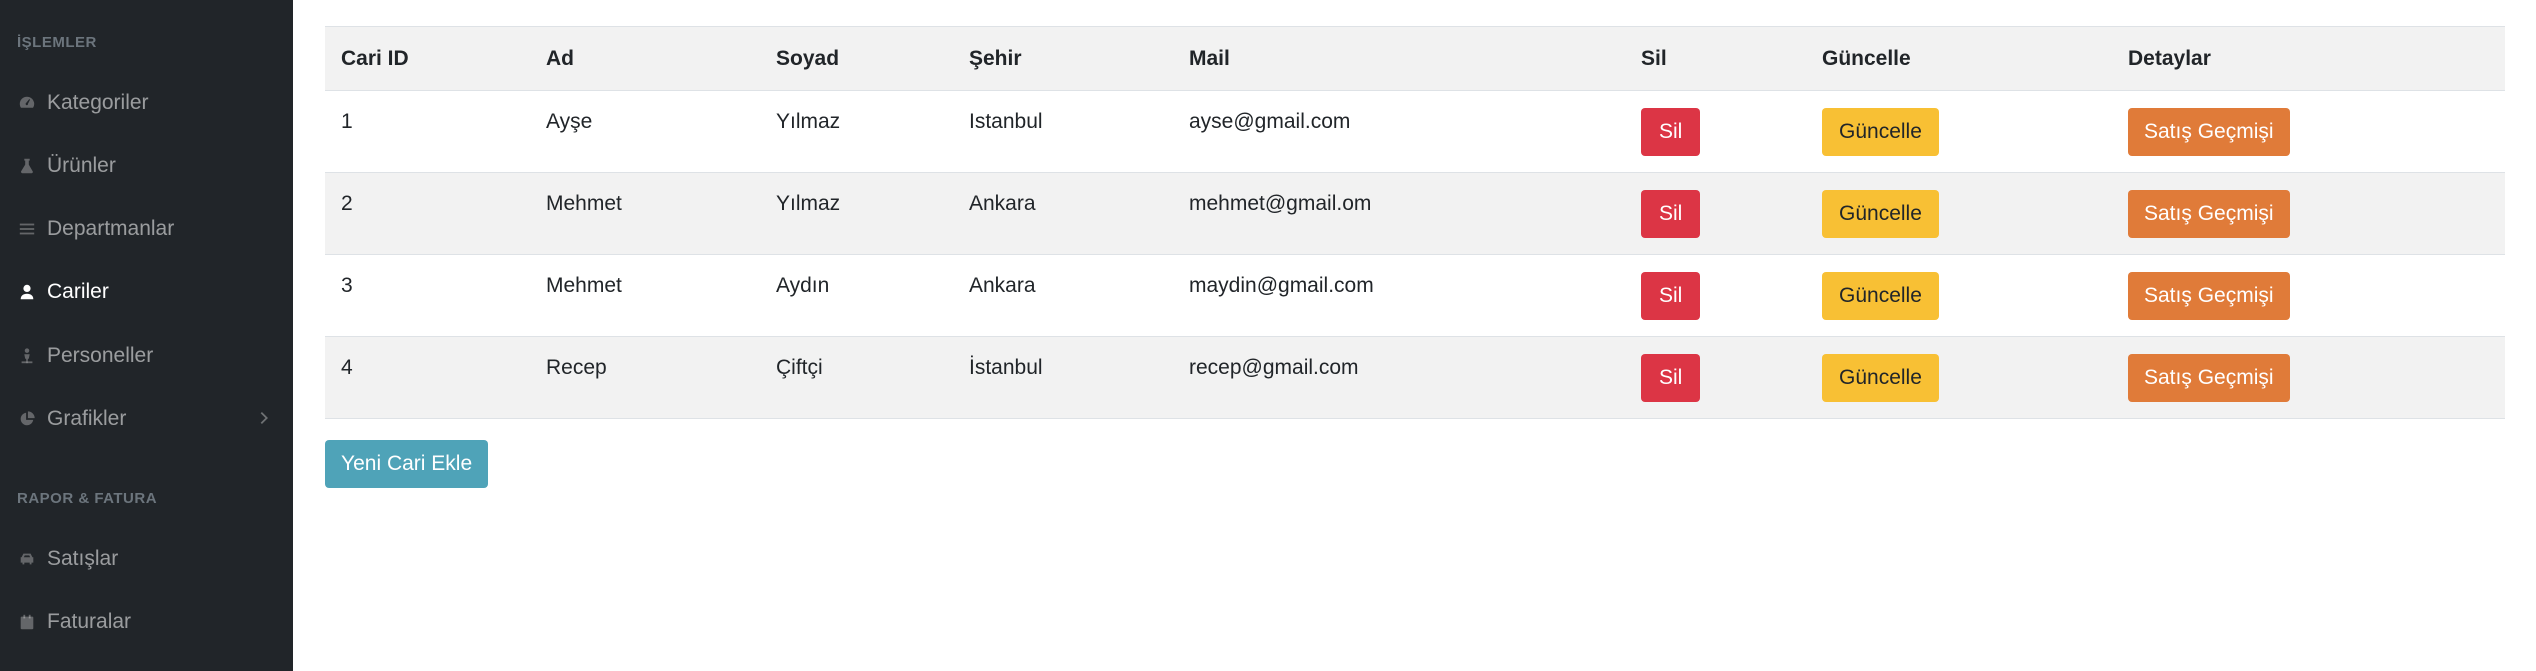 This screenshot has width=2536, height=671. What do you see at coordinates (645, 58) in the screenshot?
I see `column-header-ad: Ad` at bounding box center [645, 58].